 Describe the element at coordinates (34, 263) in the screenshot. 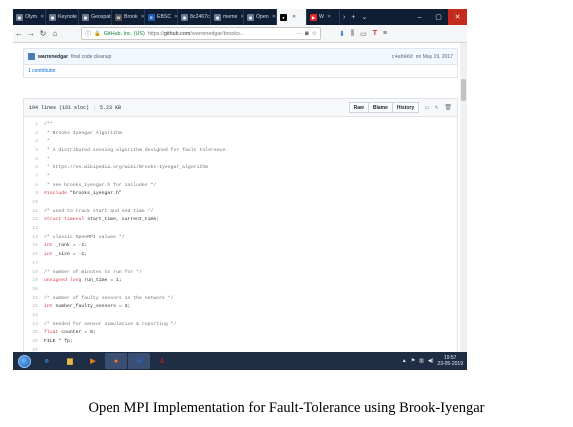

I see `line-number: 17` at that location.